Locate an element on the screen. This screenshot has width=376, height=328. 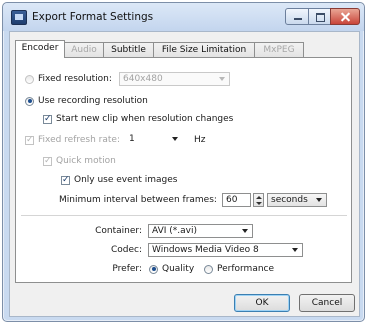
interval-unit-dropdown: seconds is located at coordinates (297, 200).